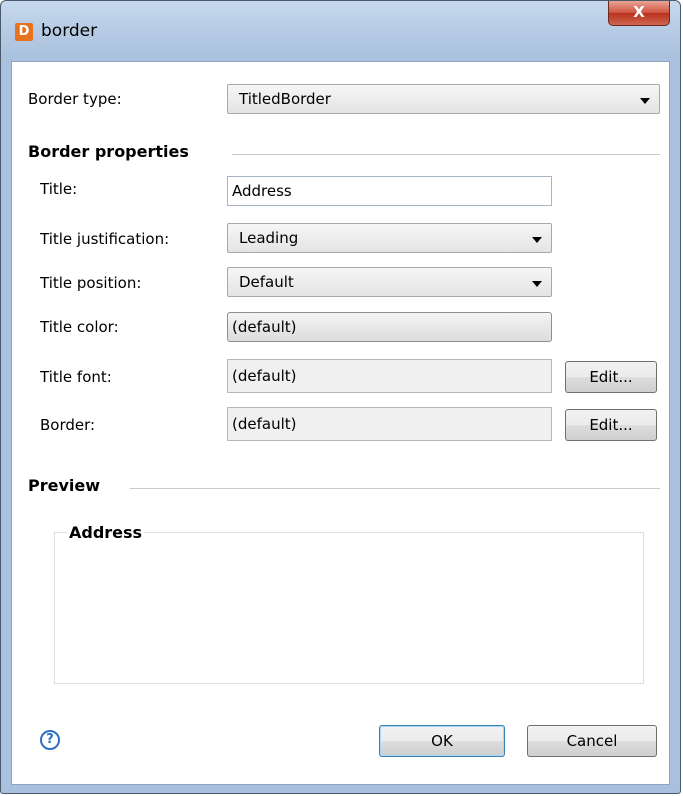  I want to click on border-properties-heading: Border properties, so click(108, 151).